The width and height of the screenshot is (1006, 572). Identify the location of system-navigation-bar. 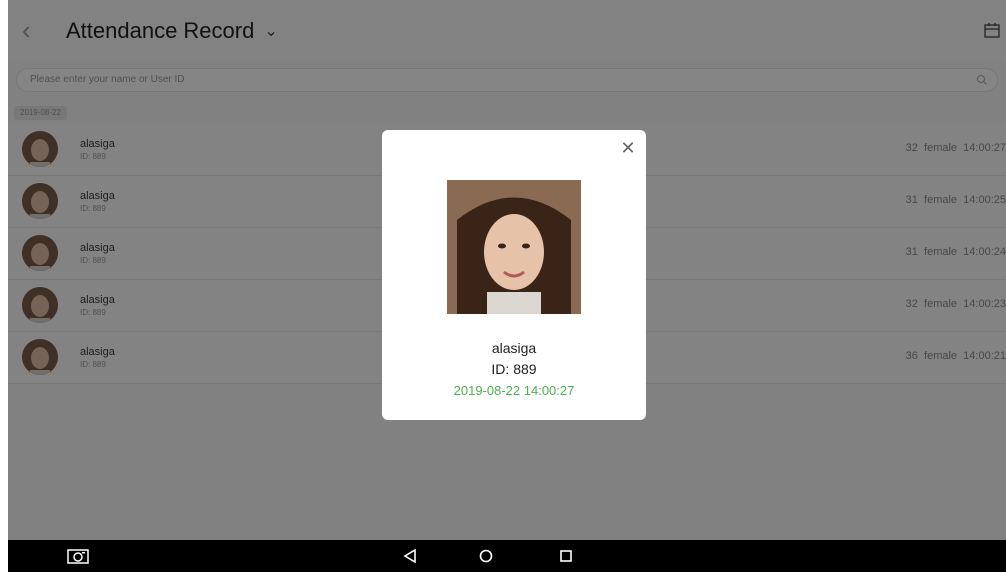
(507, 556).